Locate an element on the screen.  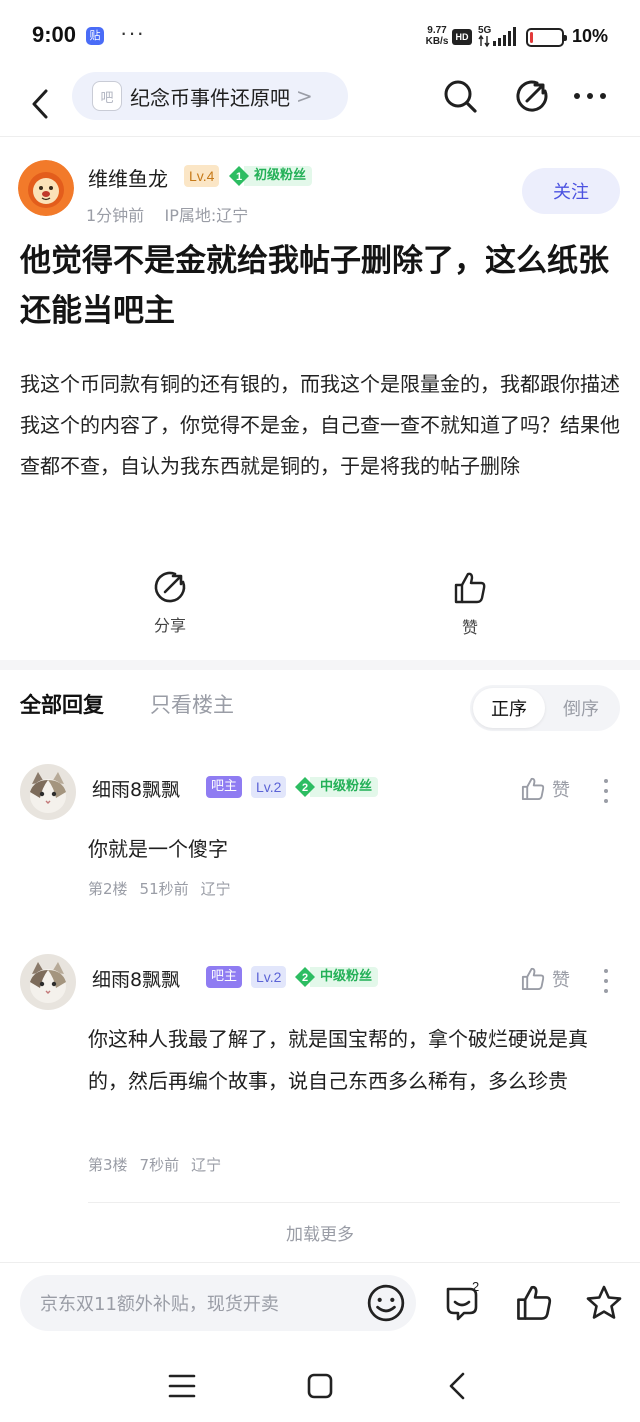
post-meta: 1分钟前 IP属地:辽宁 is located at coordinates (167, 214).